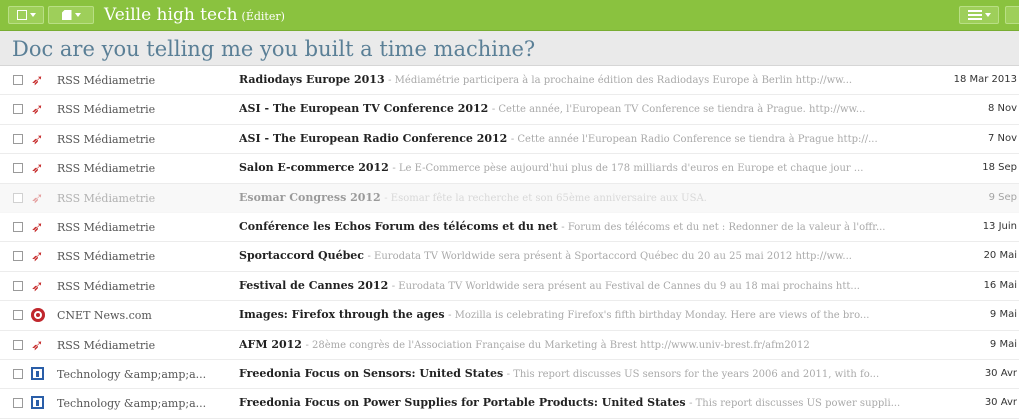  I want to click on item-title: ASI - The European TV Conference 2012, so click(363, 108).